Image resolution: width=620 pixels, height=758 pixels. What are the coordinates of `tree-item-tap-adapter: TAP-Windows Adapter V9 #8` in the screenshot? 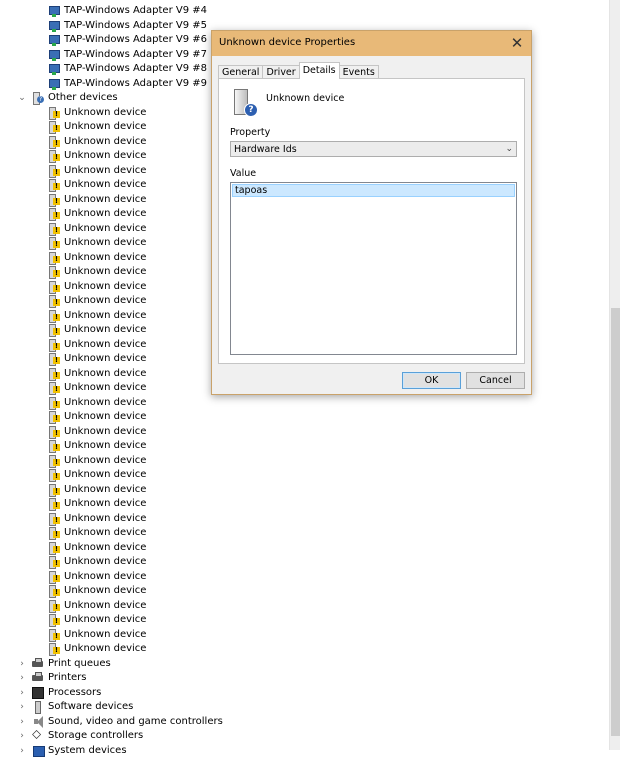 It's located at (127, 69).